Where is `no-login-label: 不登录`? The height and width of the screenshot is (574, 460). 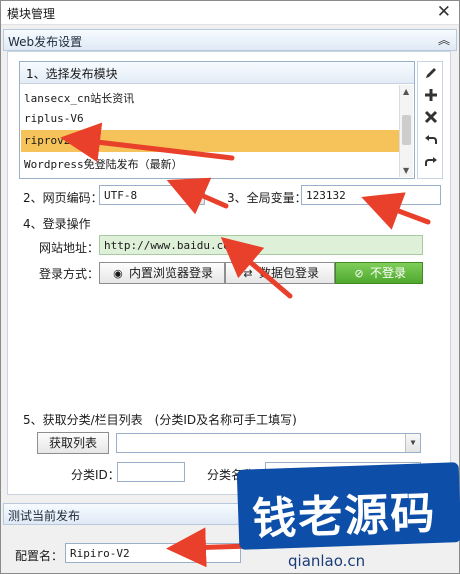
no-login-label: 不登录 is located at coordinates (387, 273).